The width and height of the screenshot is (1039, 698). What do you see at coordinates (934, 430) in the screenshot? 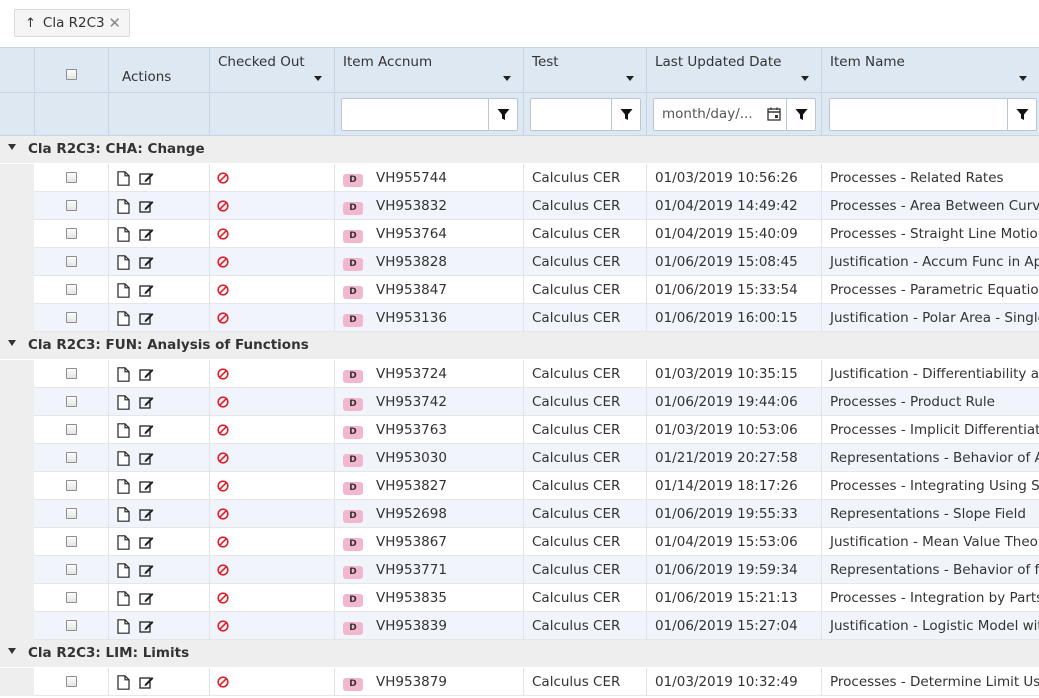
I see `item-name-cell: Processes - Implicit Differentiati` at bounding box center [934, 430].